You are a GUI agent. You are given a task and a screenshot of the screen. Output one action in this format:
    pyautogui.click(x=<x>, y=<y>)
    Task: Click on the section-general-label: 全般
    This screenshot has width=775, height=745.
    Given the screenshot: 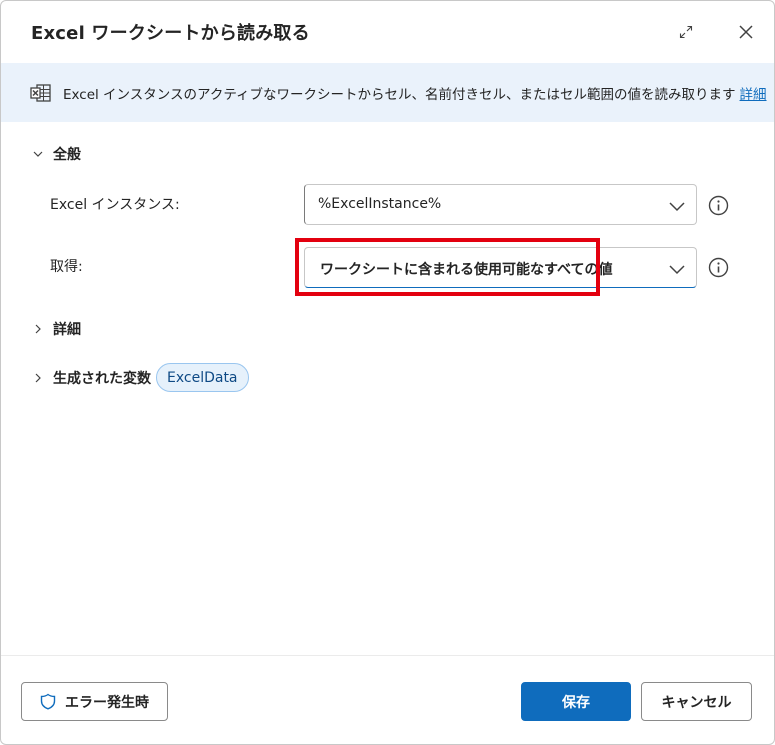 What is the action you would take?
    pyautogui.click(x=67, y=155)
    